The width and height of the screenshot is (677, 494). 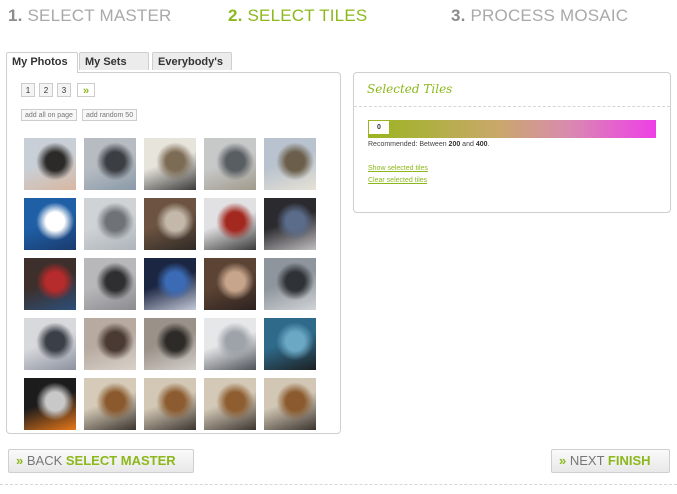 I want to click on recommend-prefix: Recommended: Between, so click(x=408, y=144).